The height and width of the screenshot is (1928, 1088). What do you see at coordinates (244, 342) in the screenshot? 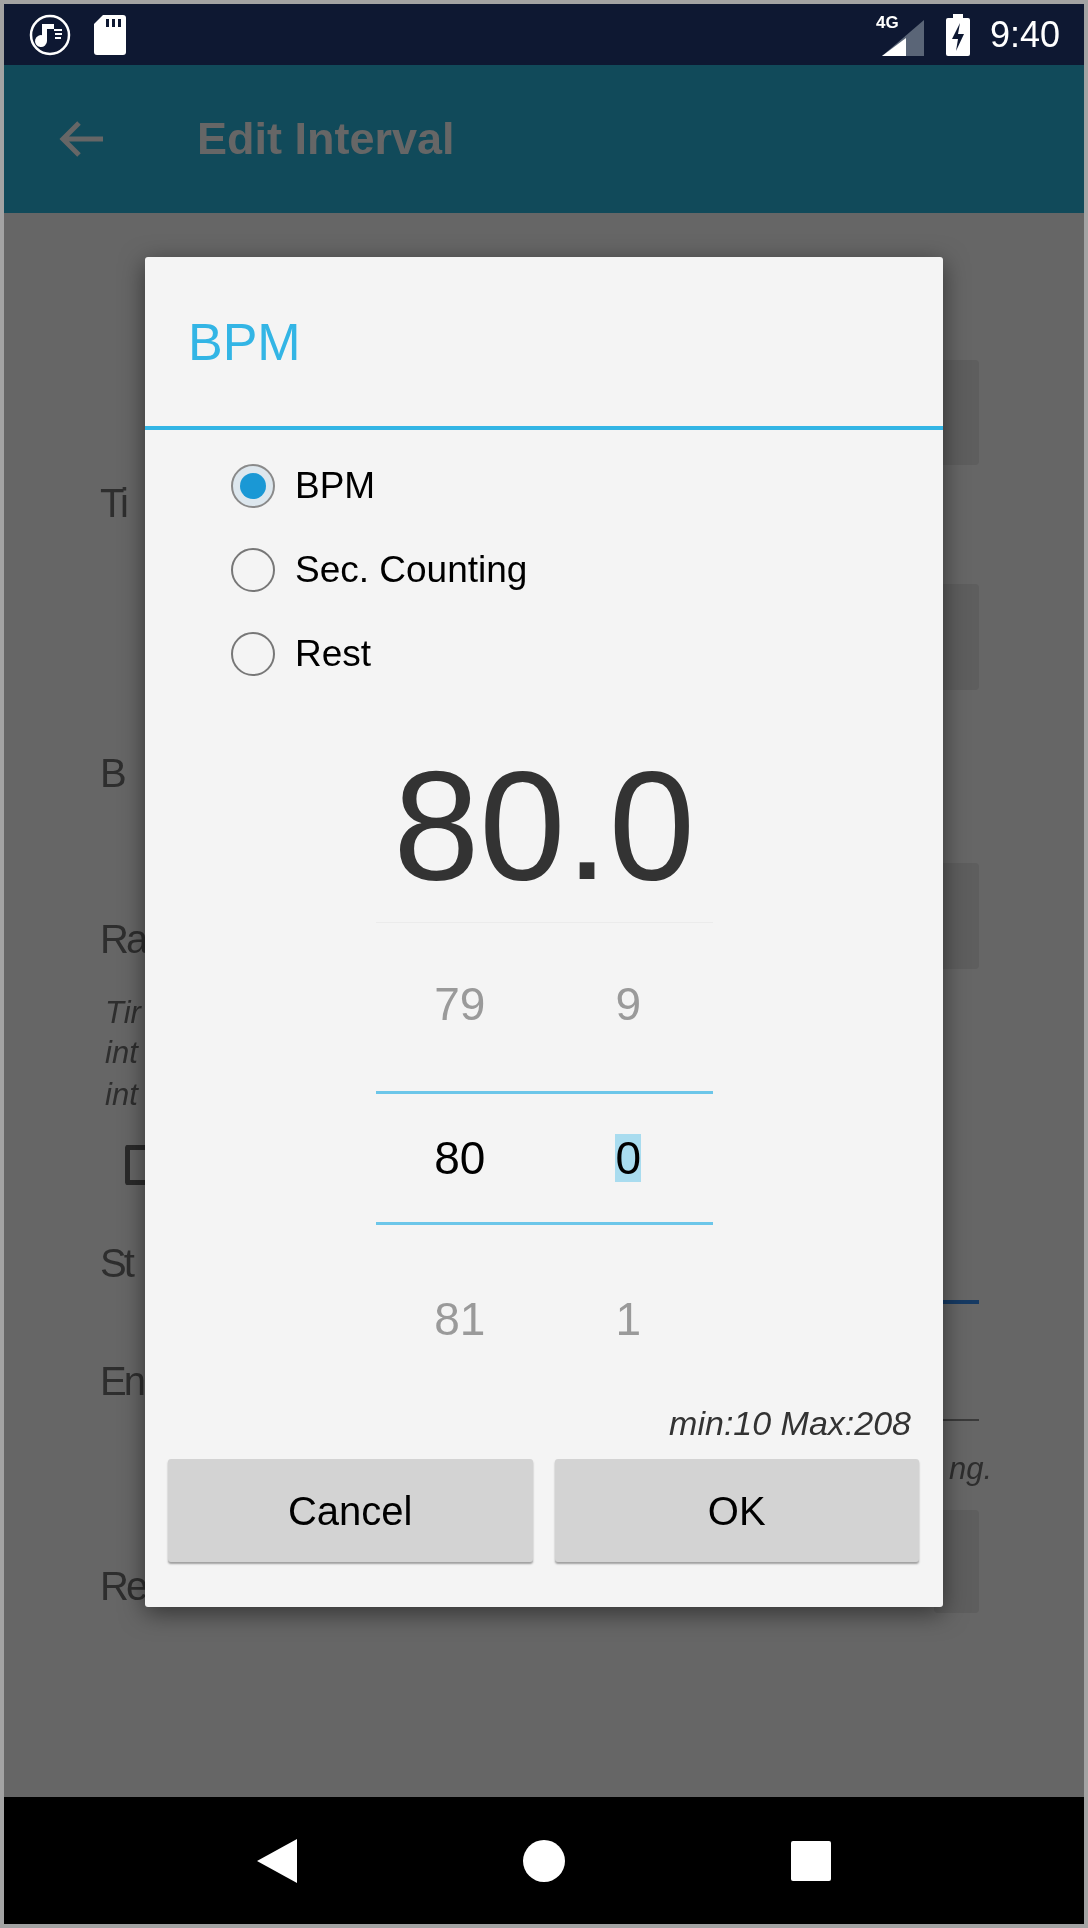
I see `dialog-title: BPM` at bounding box center [244, 342].